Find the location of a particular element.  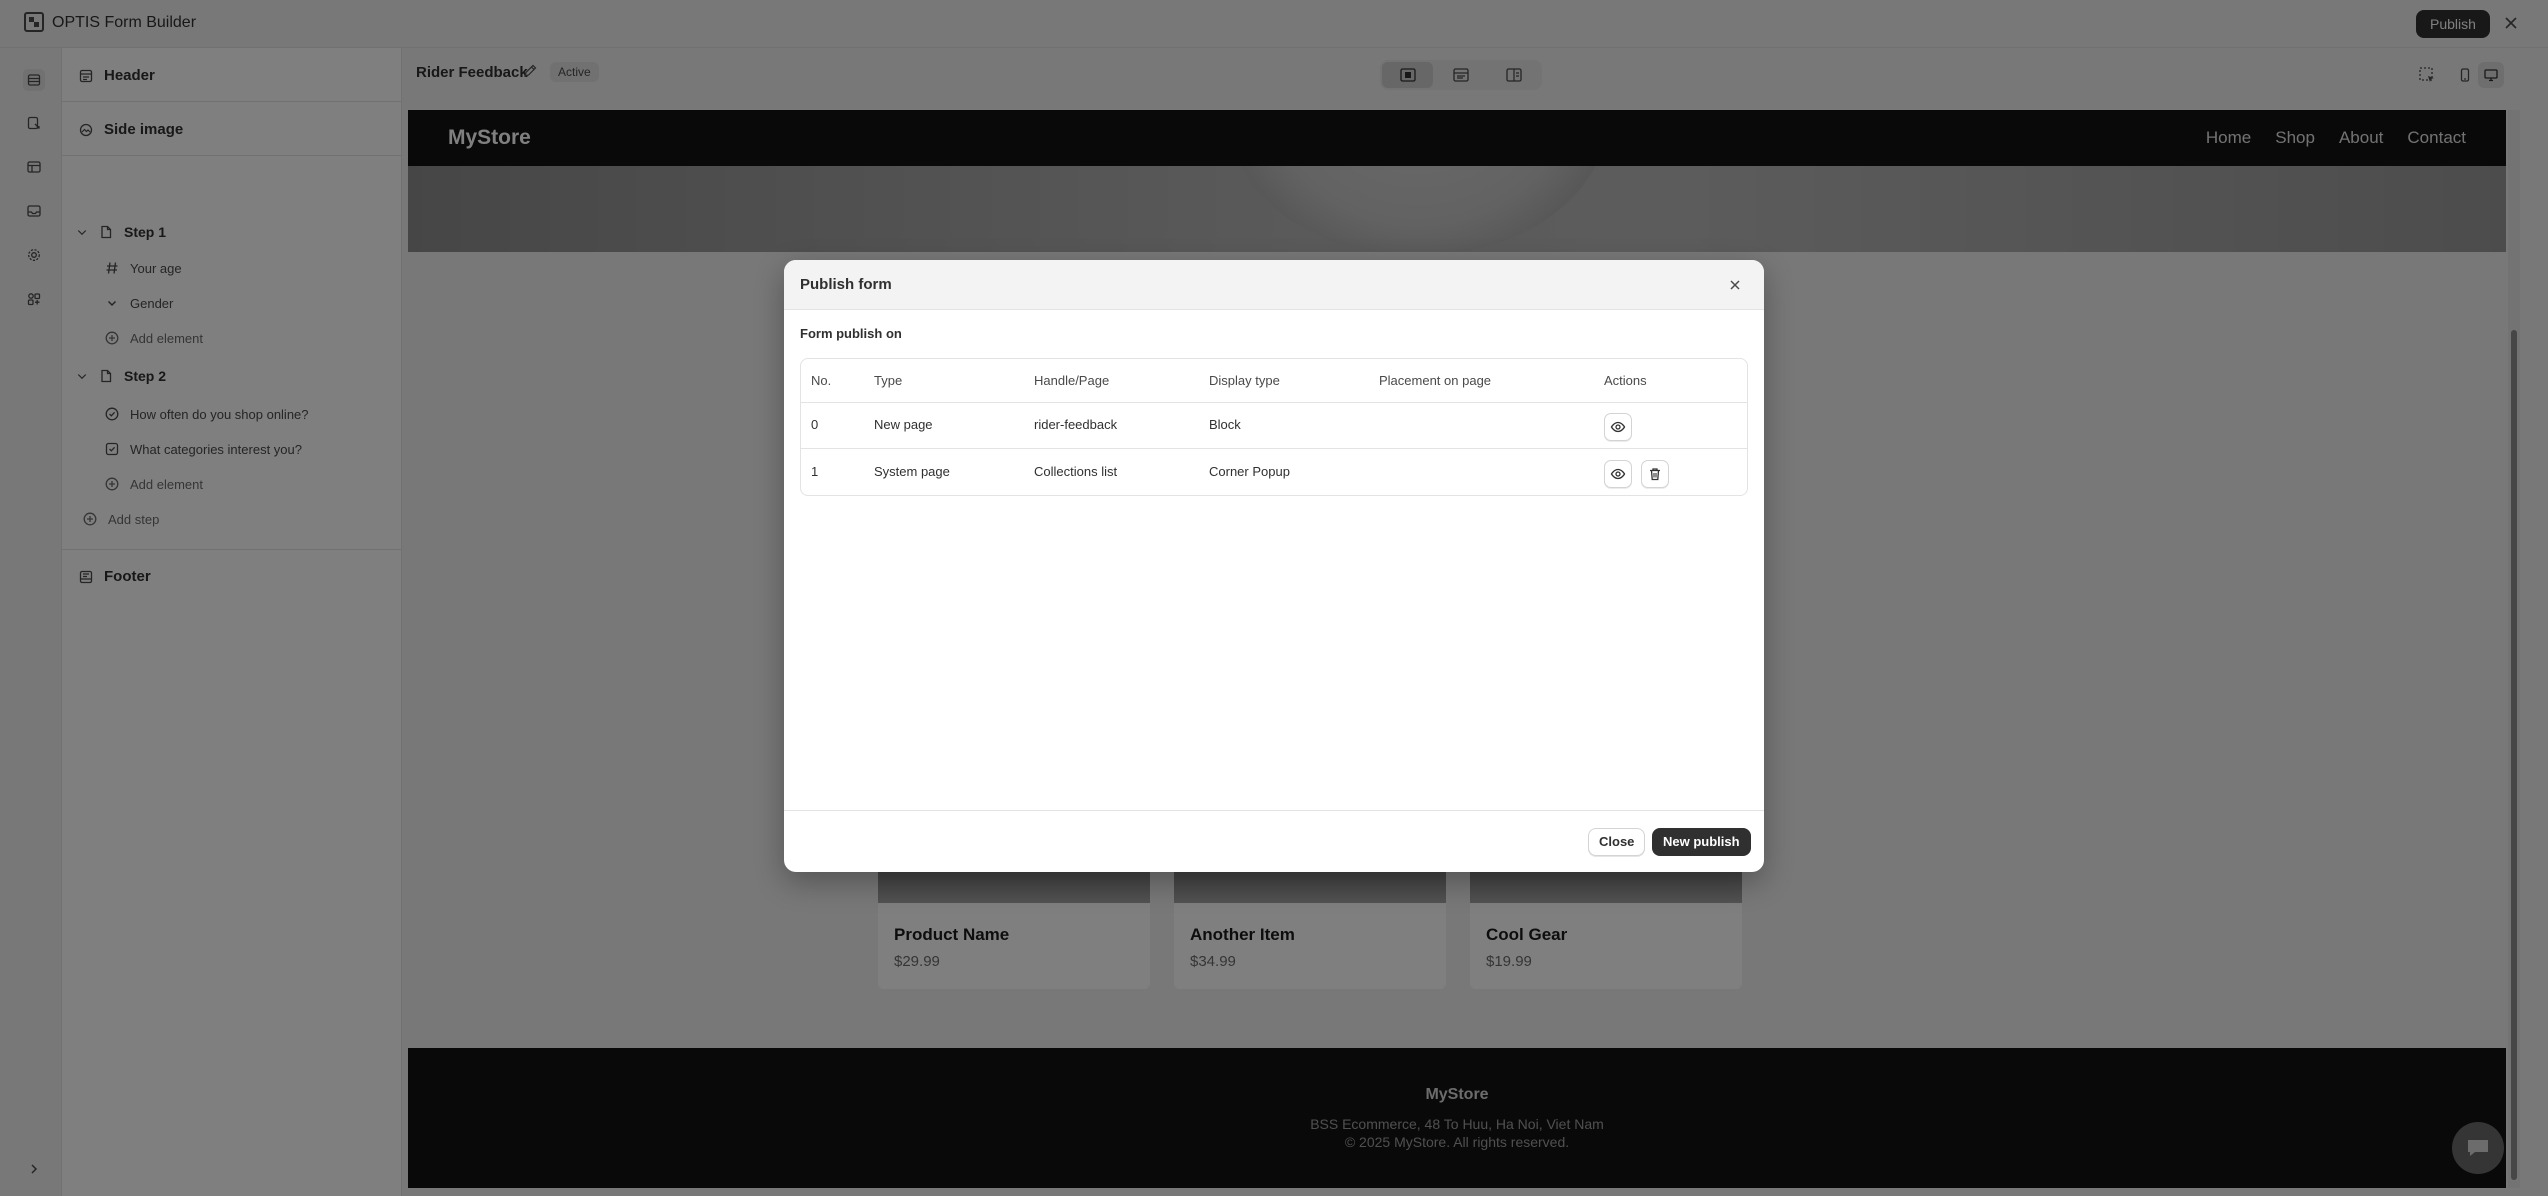

cell-no: 0 is located at coordinates (815, 424).